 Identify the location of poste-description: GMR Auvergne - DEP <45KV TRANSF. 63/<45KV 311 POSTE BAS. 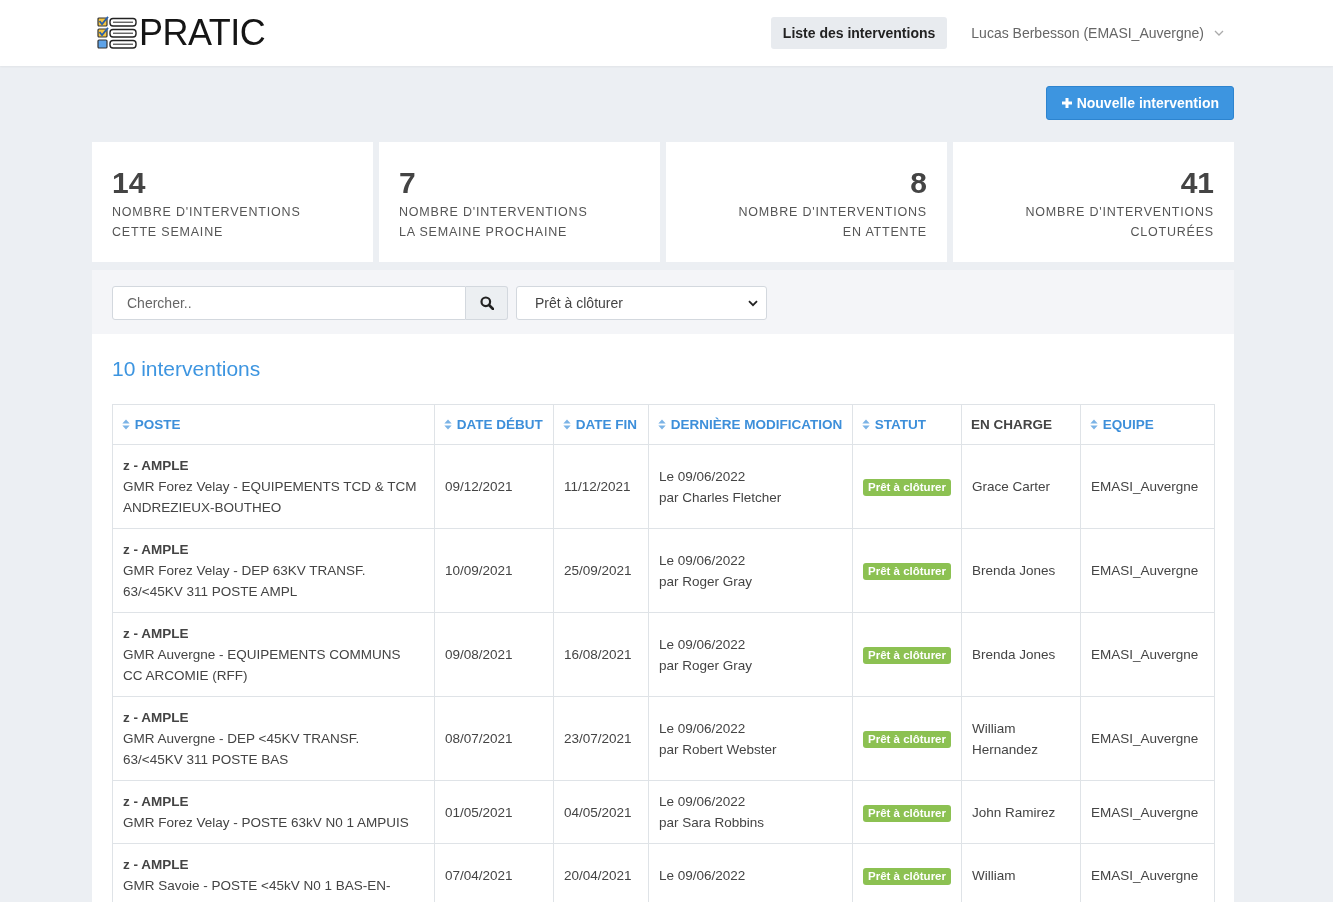
(242, 749).